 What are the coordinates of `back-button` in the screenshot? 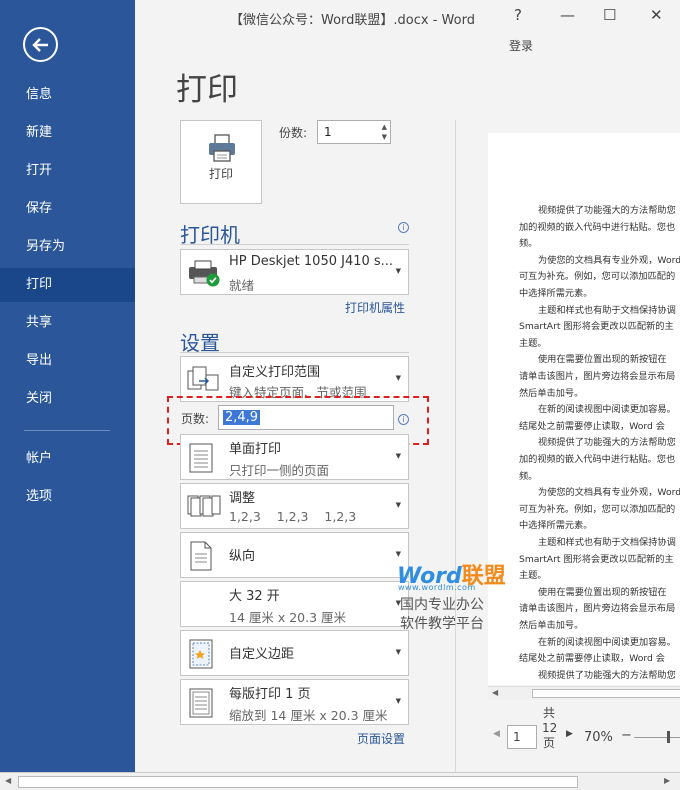 It's located at (40, 44).